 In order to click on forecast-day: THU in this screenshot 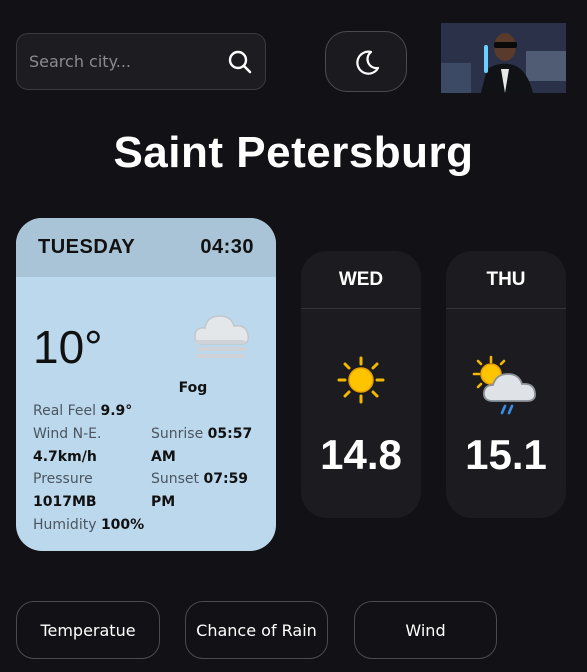, I will do `click(506, 280)`.